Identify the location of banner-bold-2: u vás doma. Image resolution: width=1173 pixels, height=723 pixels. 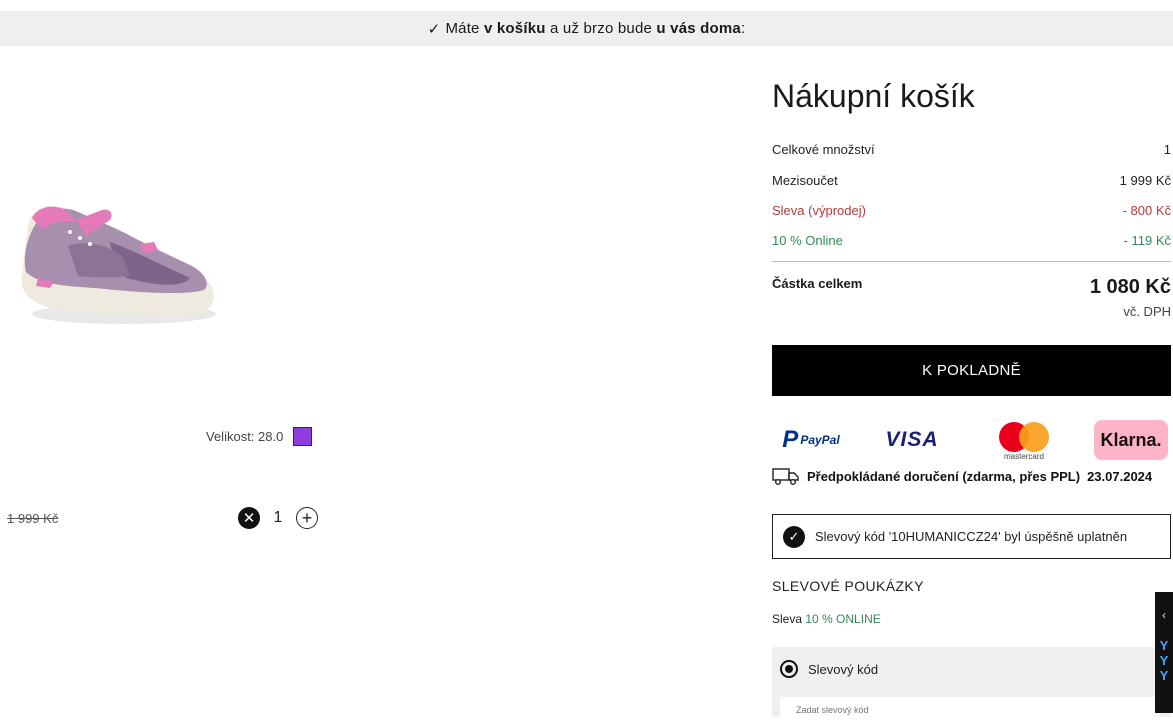
(698, 28).